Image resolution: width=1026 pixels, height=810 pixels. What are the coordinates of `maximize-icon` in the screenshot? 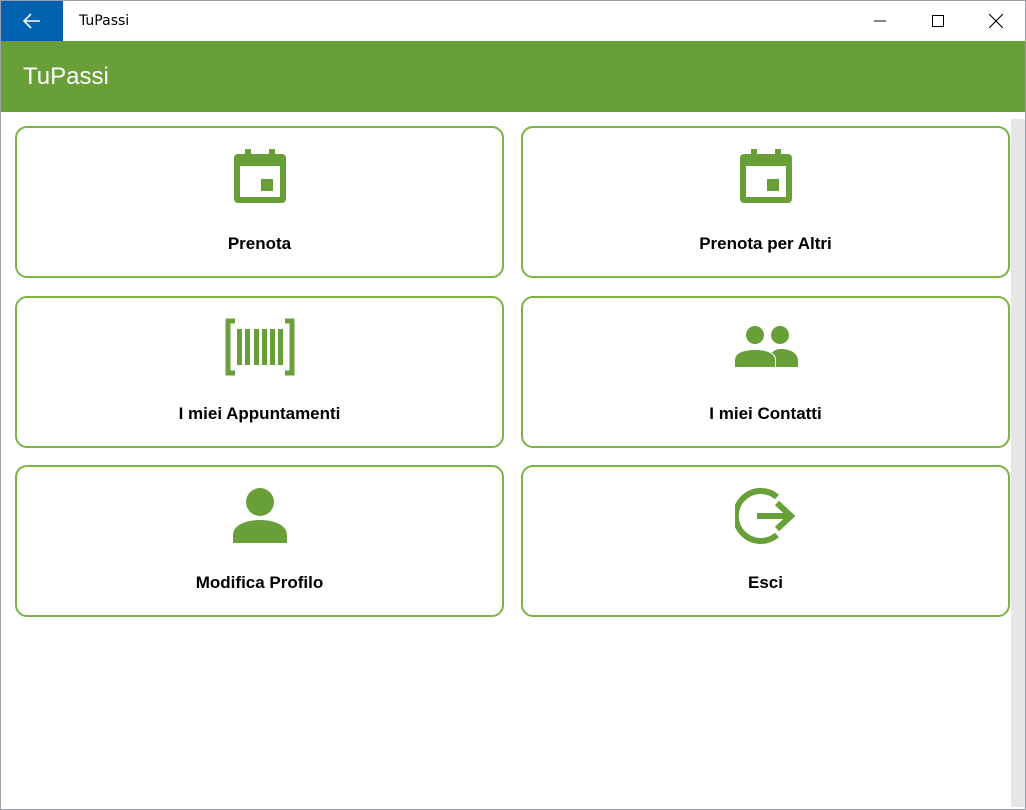 It's located at (938, 21).